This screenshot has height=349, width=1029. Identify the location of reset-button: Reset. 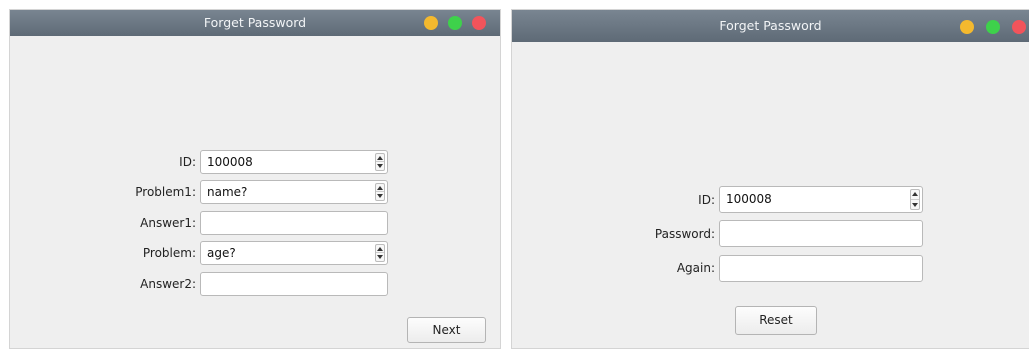
(776, 320).